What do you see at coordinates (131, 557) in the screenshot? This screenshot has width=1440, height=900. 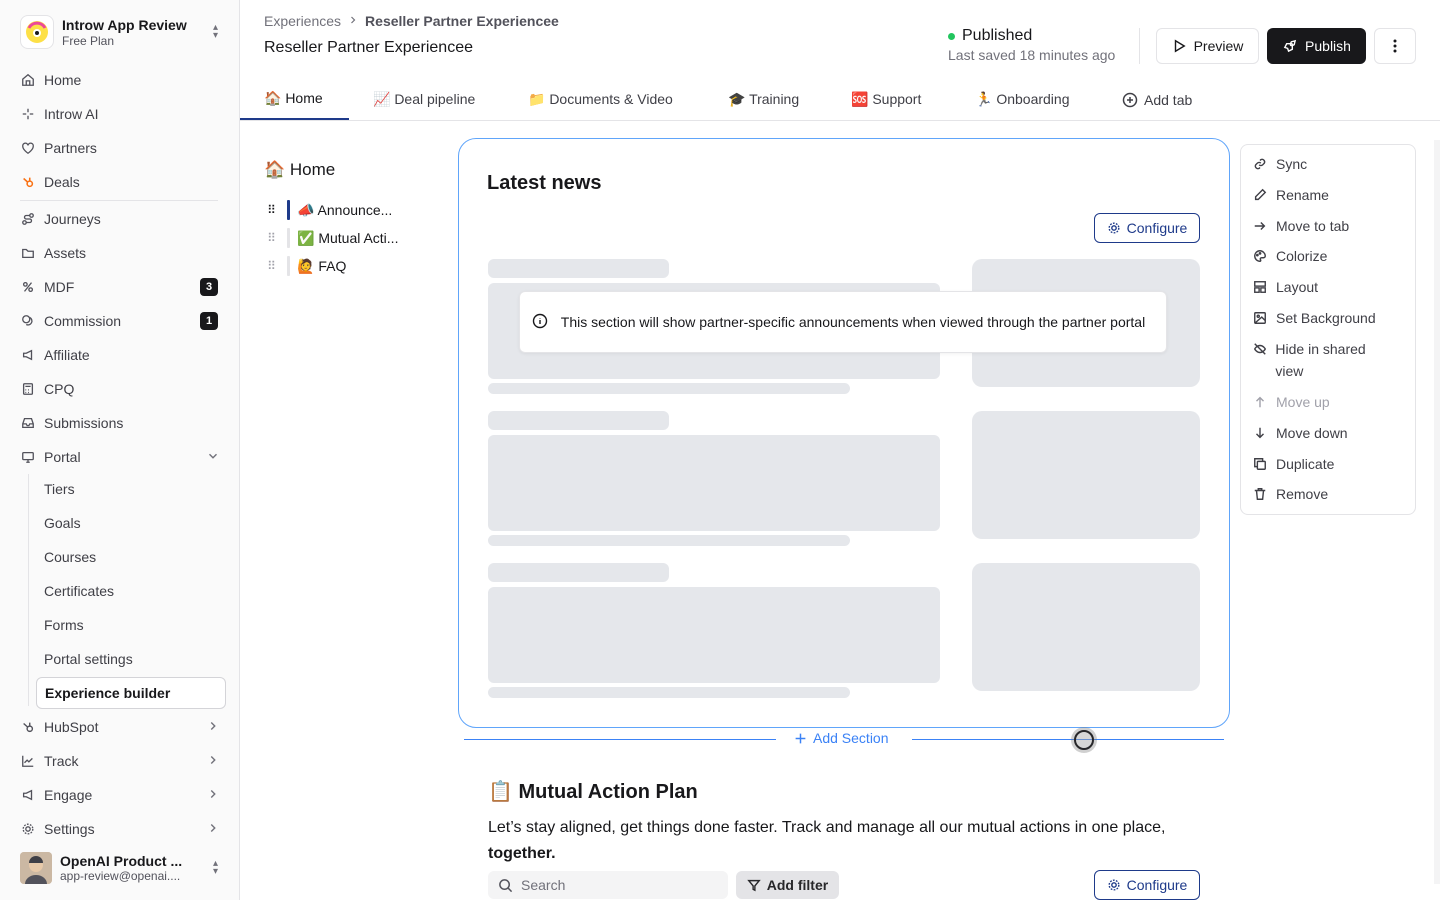 I see `nav-courses: Courses` at bounding box center [131, 557].